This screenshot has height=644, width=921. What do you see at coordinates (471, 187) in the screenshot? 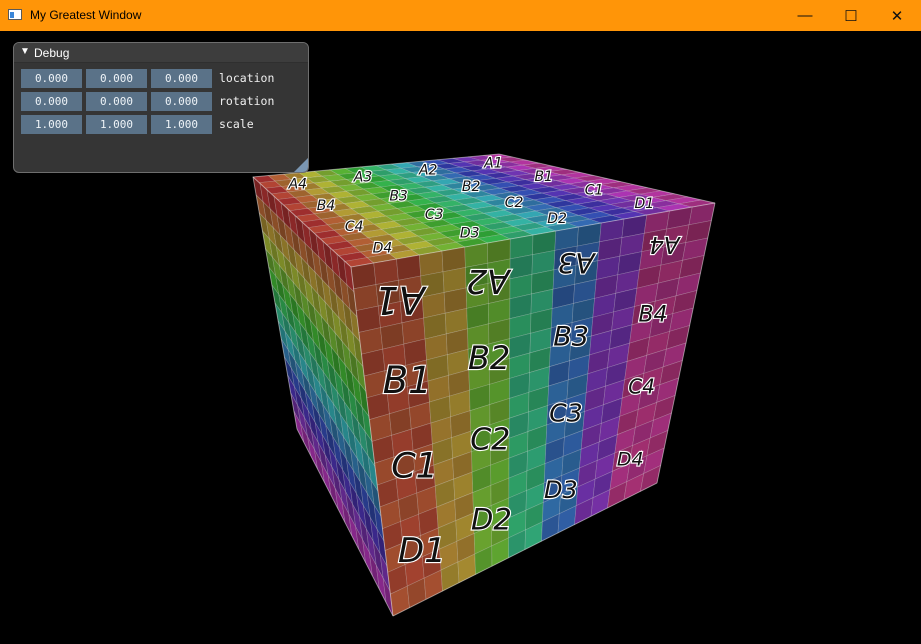
I see `cube-top-label: B2` at bounding box center [471, 187].